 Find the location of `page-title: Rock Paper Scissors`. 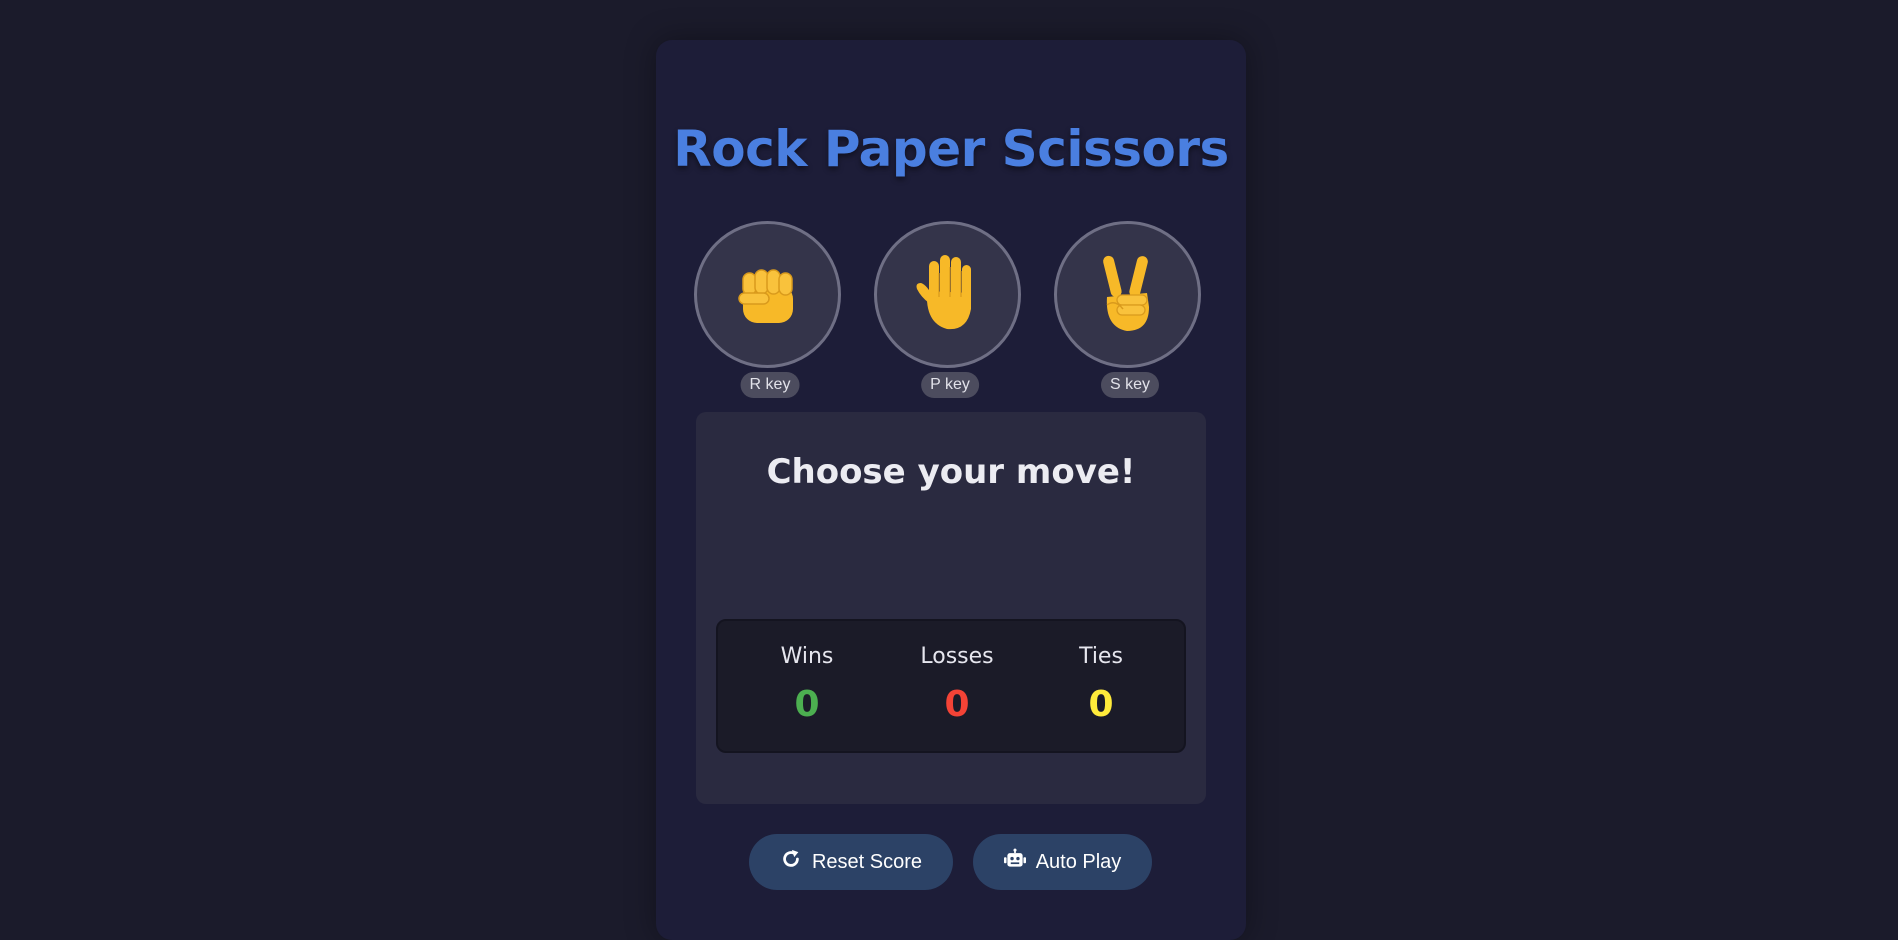

page-title: Rock Paper Scissors is located at coordinates (951, 149).